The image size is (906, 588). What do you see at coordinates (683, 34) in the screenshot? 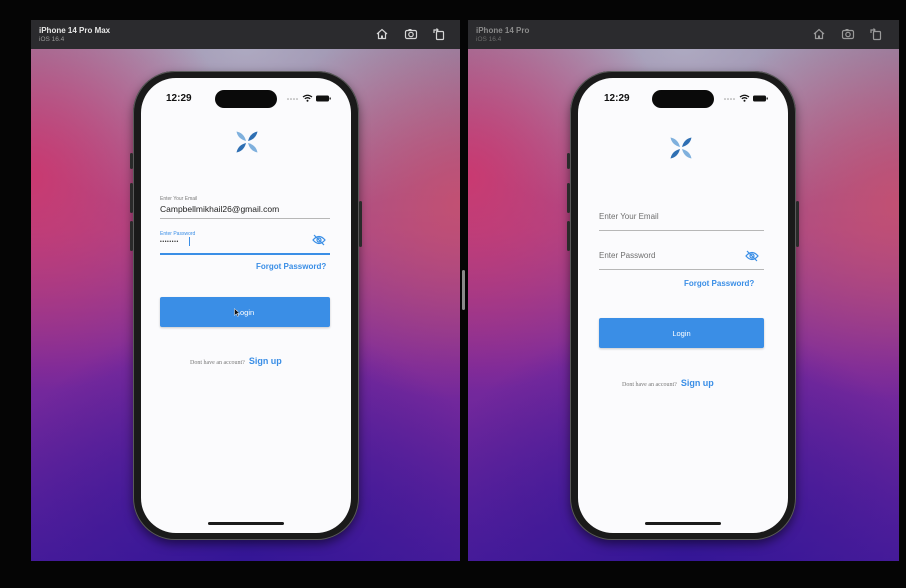
I see `simulator-titlebar: iPhone 14 Pro iOS 16.4` at bounding box center [683, 34].